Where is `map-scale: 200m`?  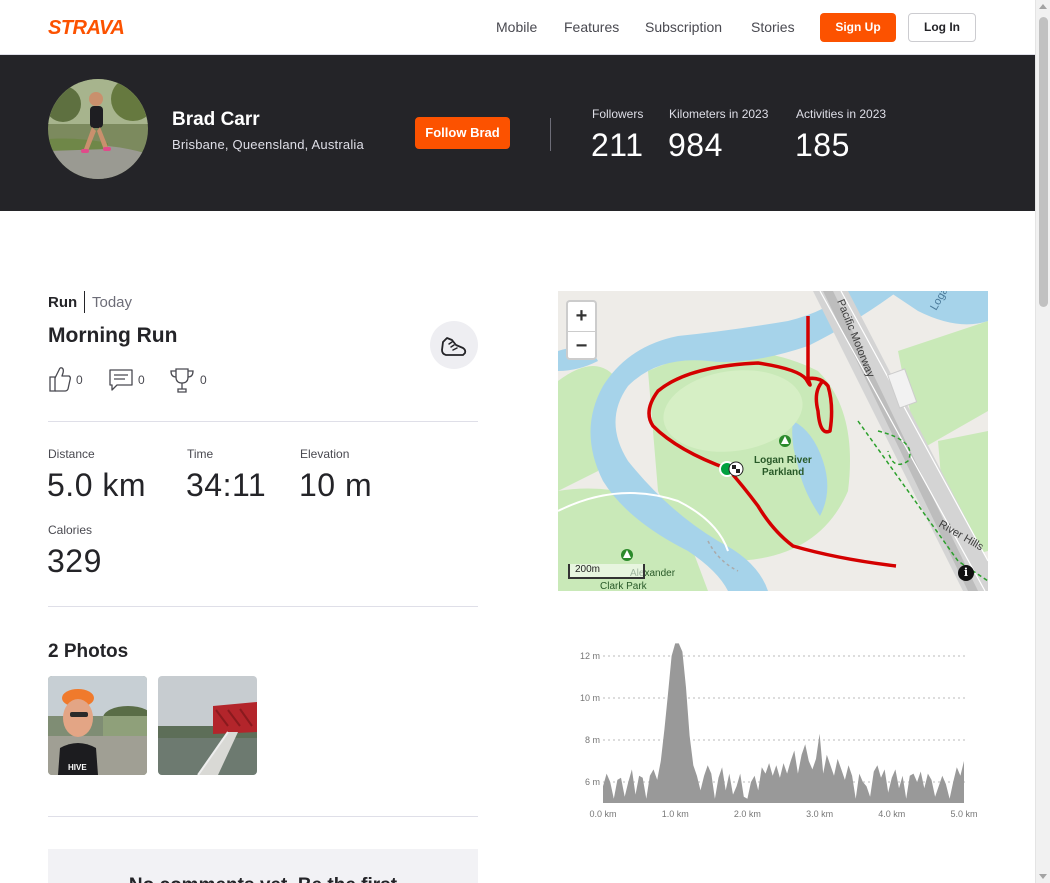 map-scale: 200m is located at coordinates (606, 571).